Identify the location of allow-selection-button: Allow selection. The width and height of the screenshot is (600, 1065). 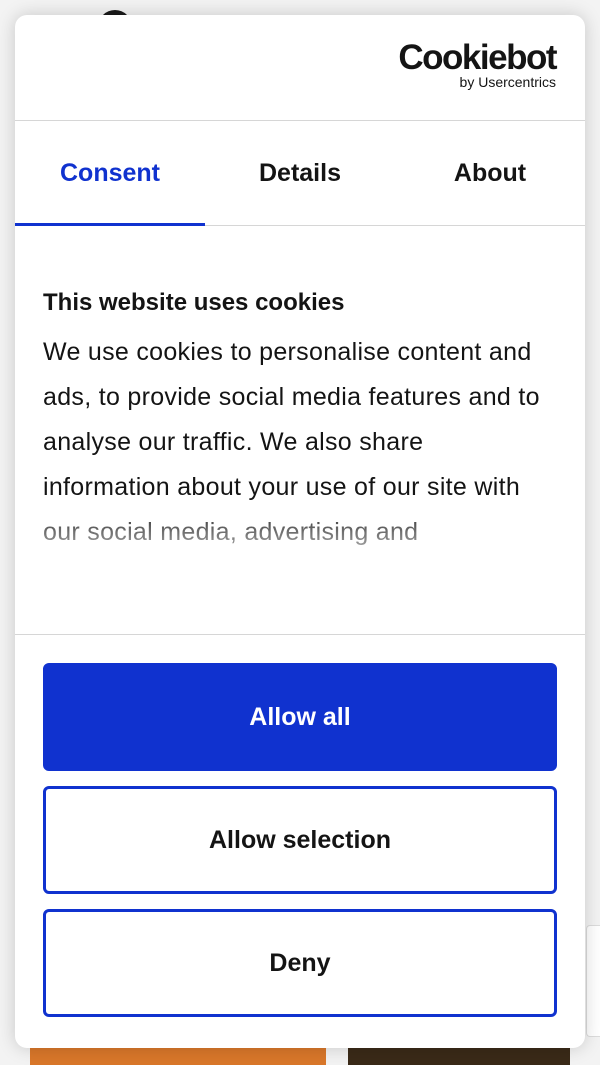
(300, 840).